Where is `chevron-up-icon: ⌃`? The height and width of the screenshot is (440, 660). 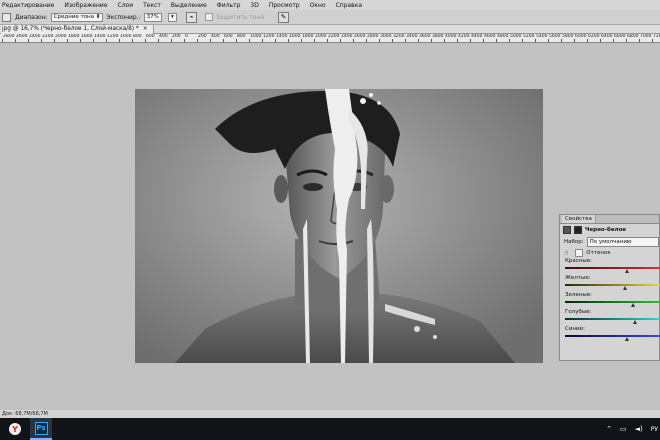 chevron-up-icon: ⌃ is located at coordinates (609, 429).